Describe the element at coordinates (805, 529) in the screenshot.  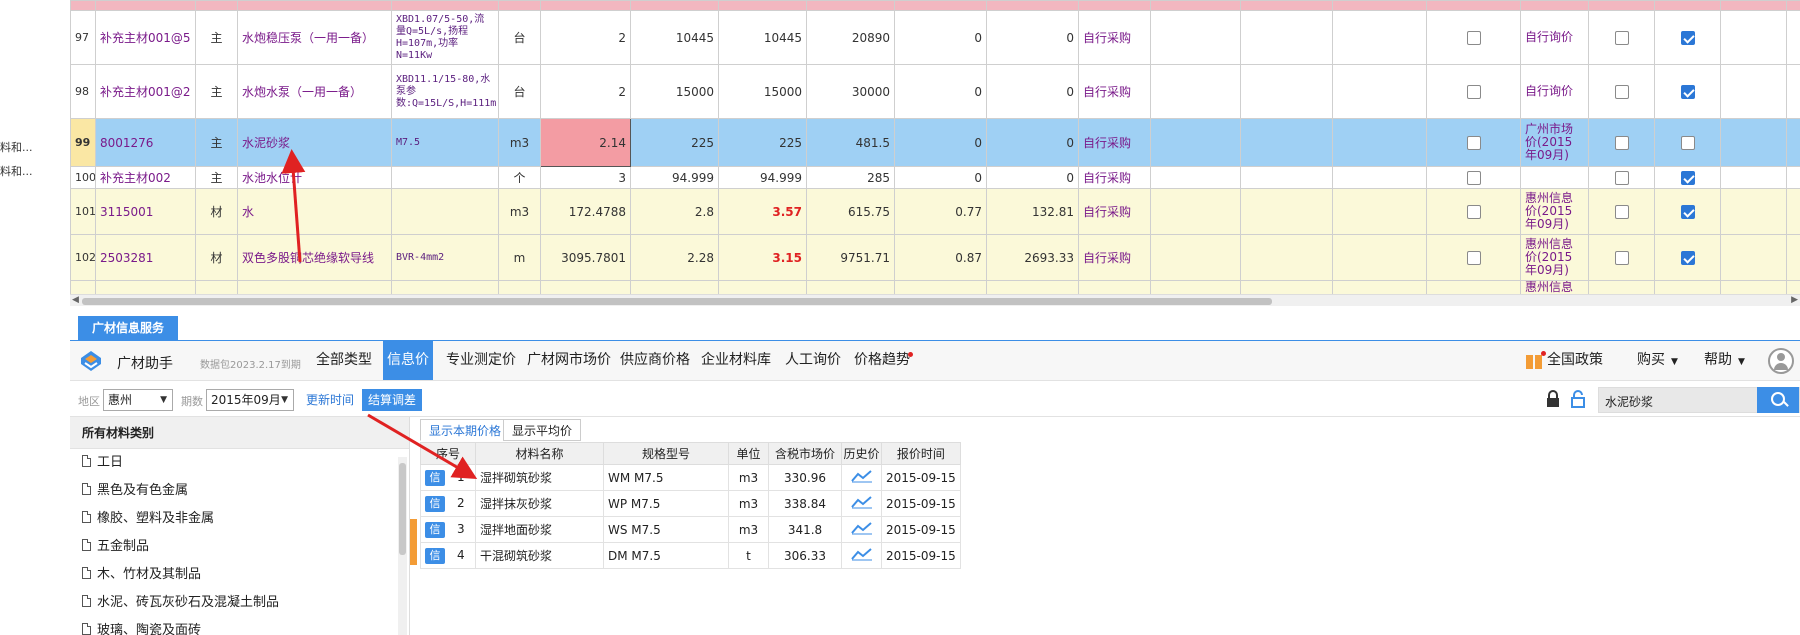
I see `tax-market-price: 341.8` at that location.